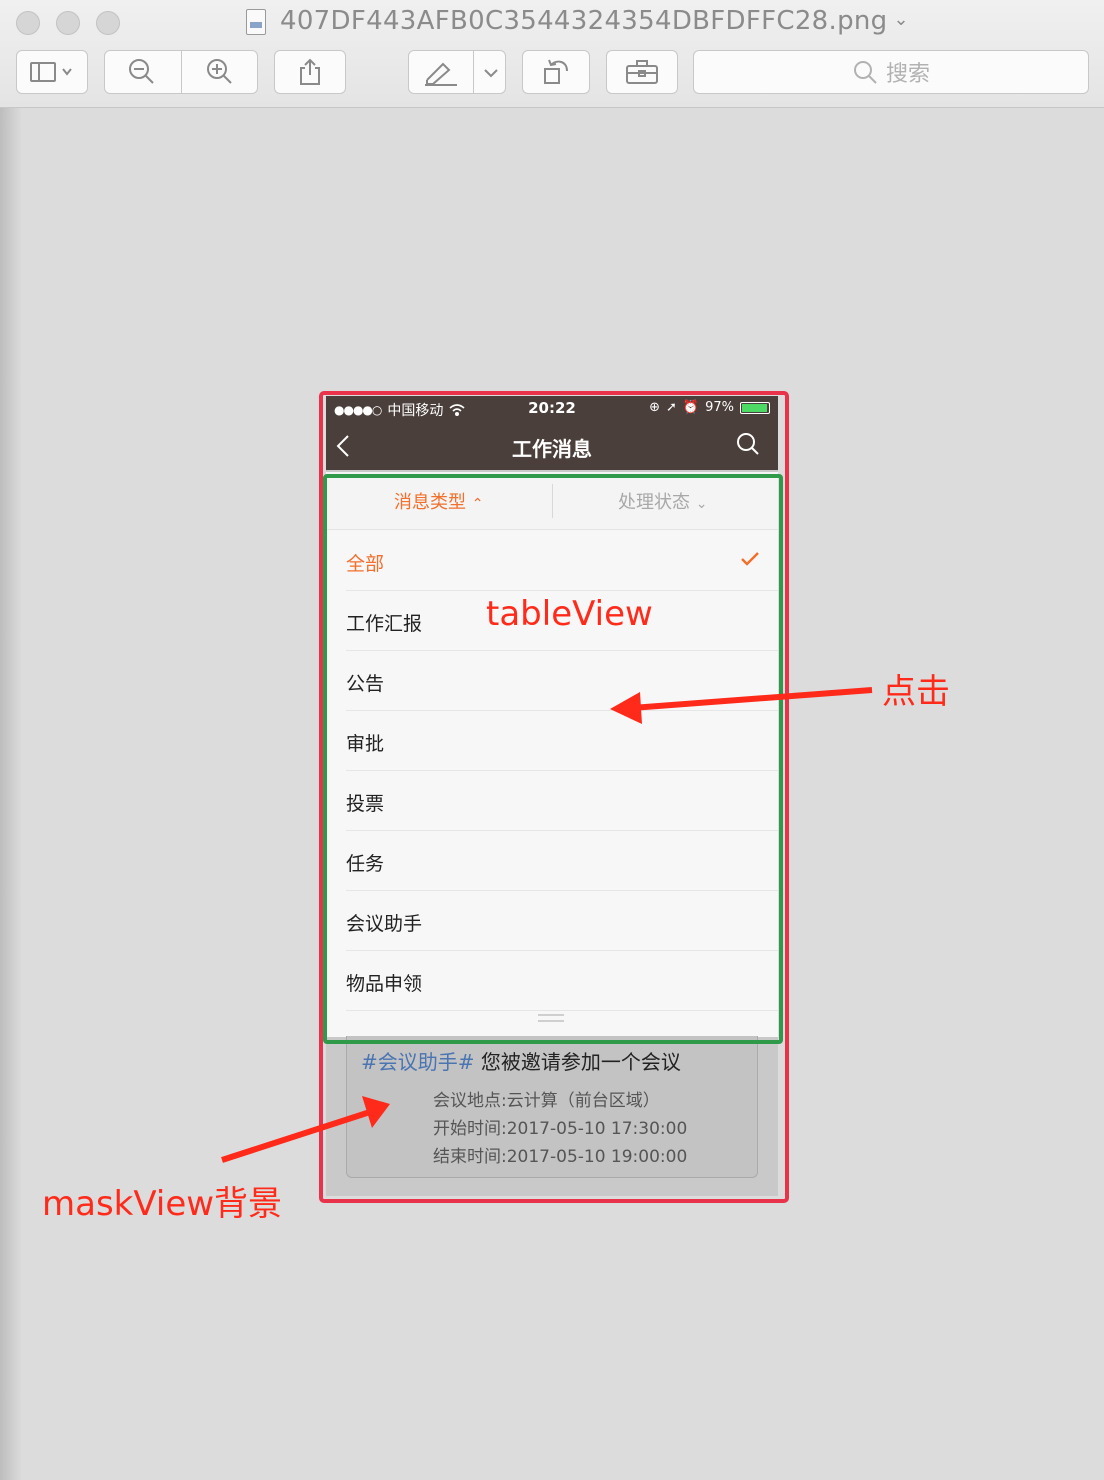  I want to click on markup-button, so click(457, 72).